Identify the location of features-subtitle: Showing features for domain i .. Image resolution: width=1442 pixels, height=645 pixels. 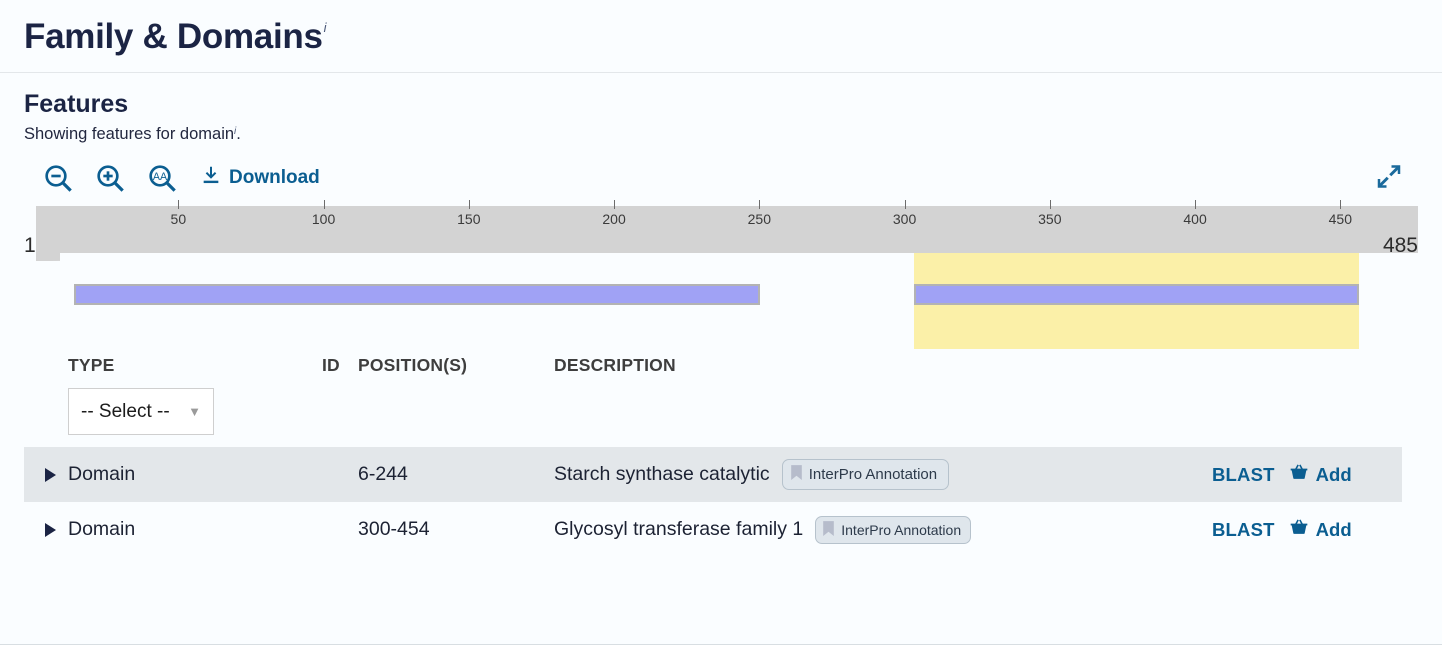
(721, 134).